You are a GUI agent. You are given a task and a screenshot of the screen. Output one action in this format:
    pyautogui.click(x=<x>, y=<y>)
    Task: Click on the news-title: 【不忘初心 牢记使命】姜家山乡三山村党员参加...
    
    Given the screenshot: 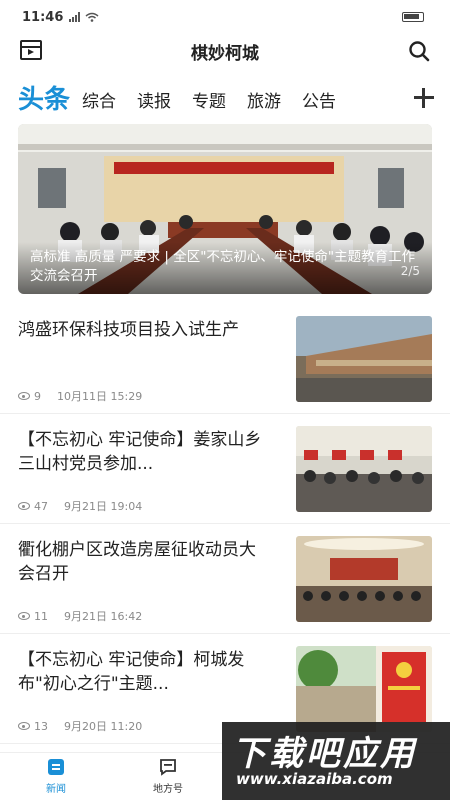 What is the action you would take?
    pyautogui.click(x=140, y=452)
    